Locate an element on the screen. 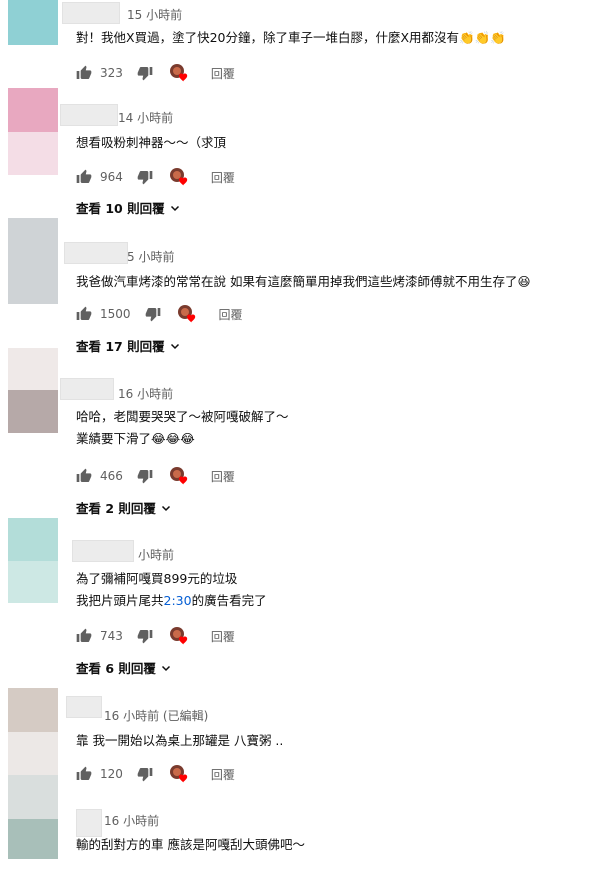  comment-line: 為了彌補阿嘎買899元的垃圾 is located at coordinates (157, 578).